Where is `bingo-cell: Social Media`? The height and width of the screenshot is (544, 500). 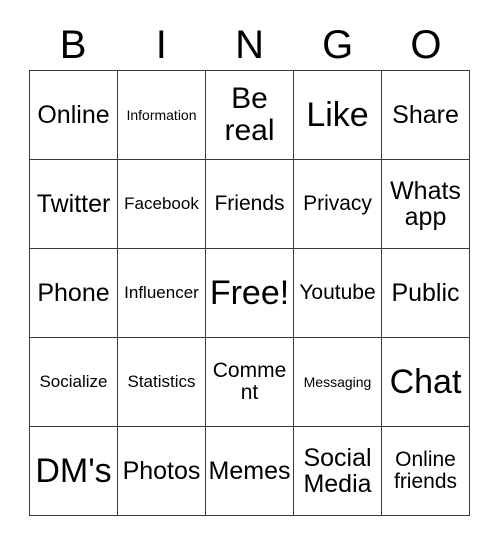 bingo-cell: Social Media is located at coordinates (338, 471).